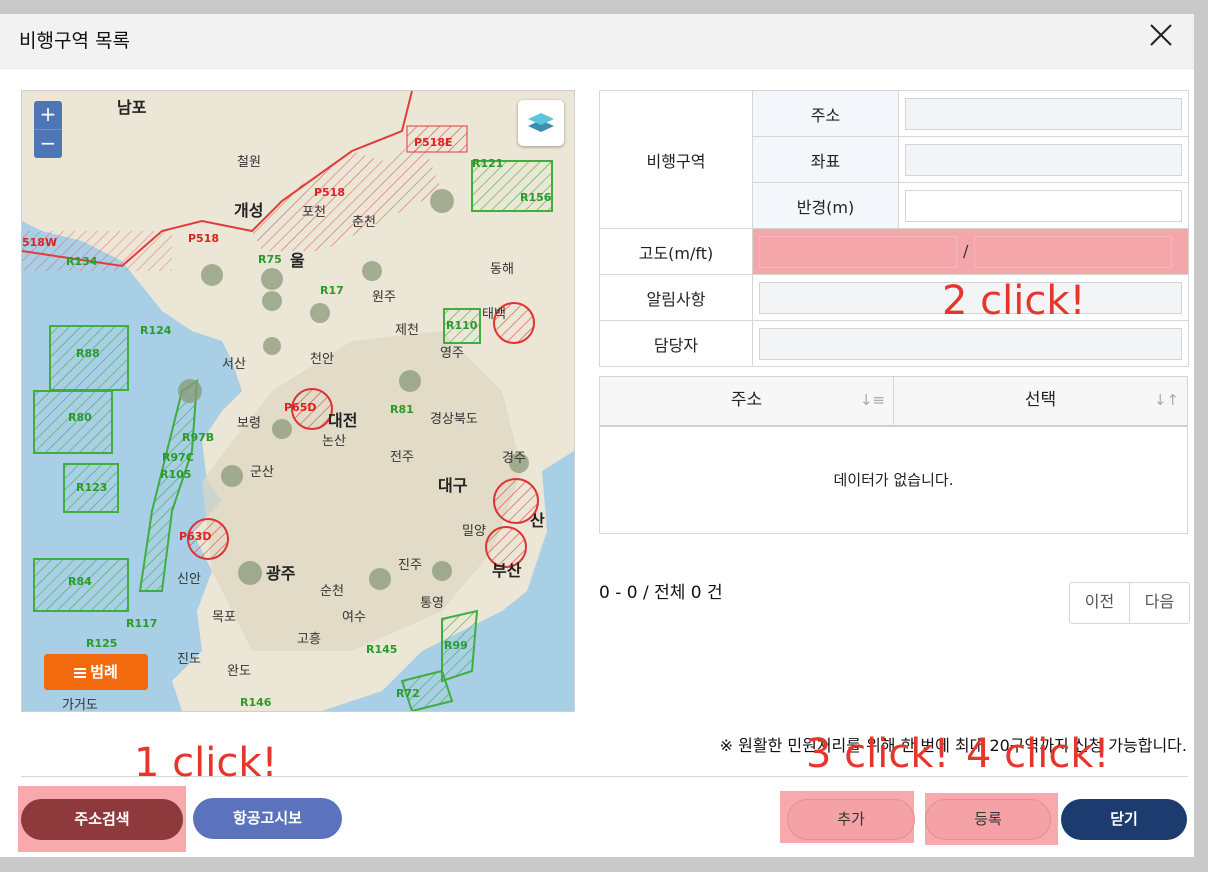 This screenshot has width=1208, height=872. I want to click on flight-area-label: 비행구역, so click(676, 159).